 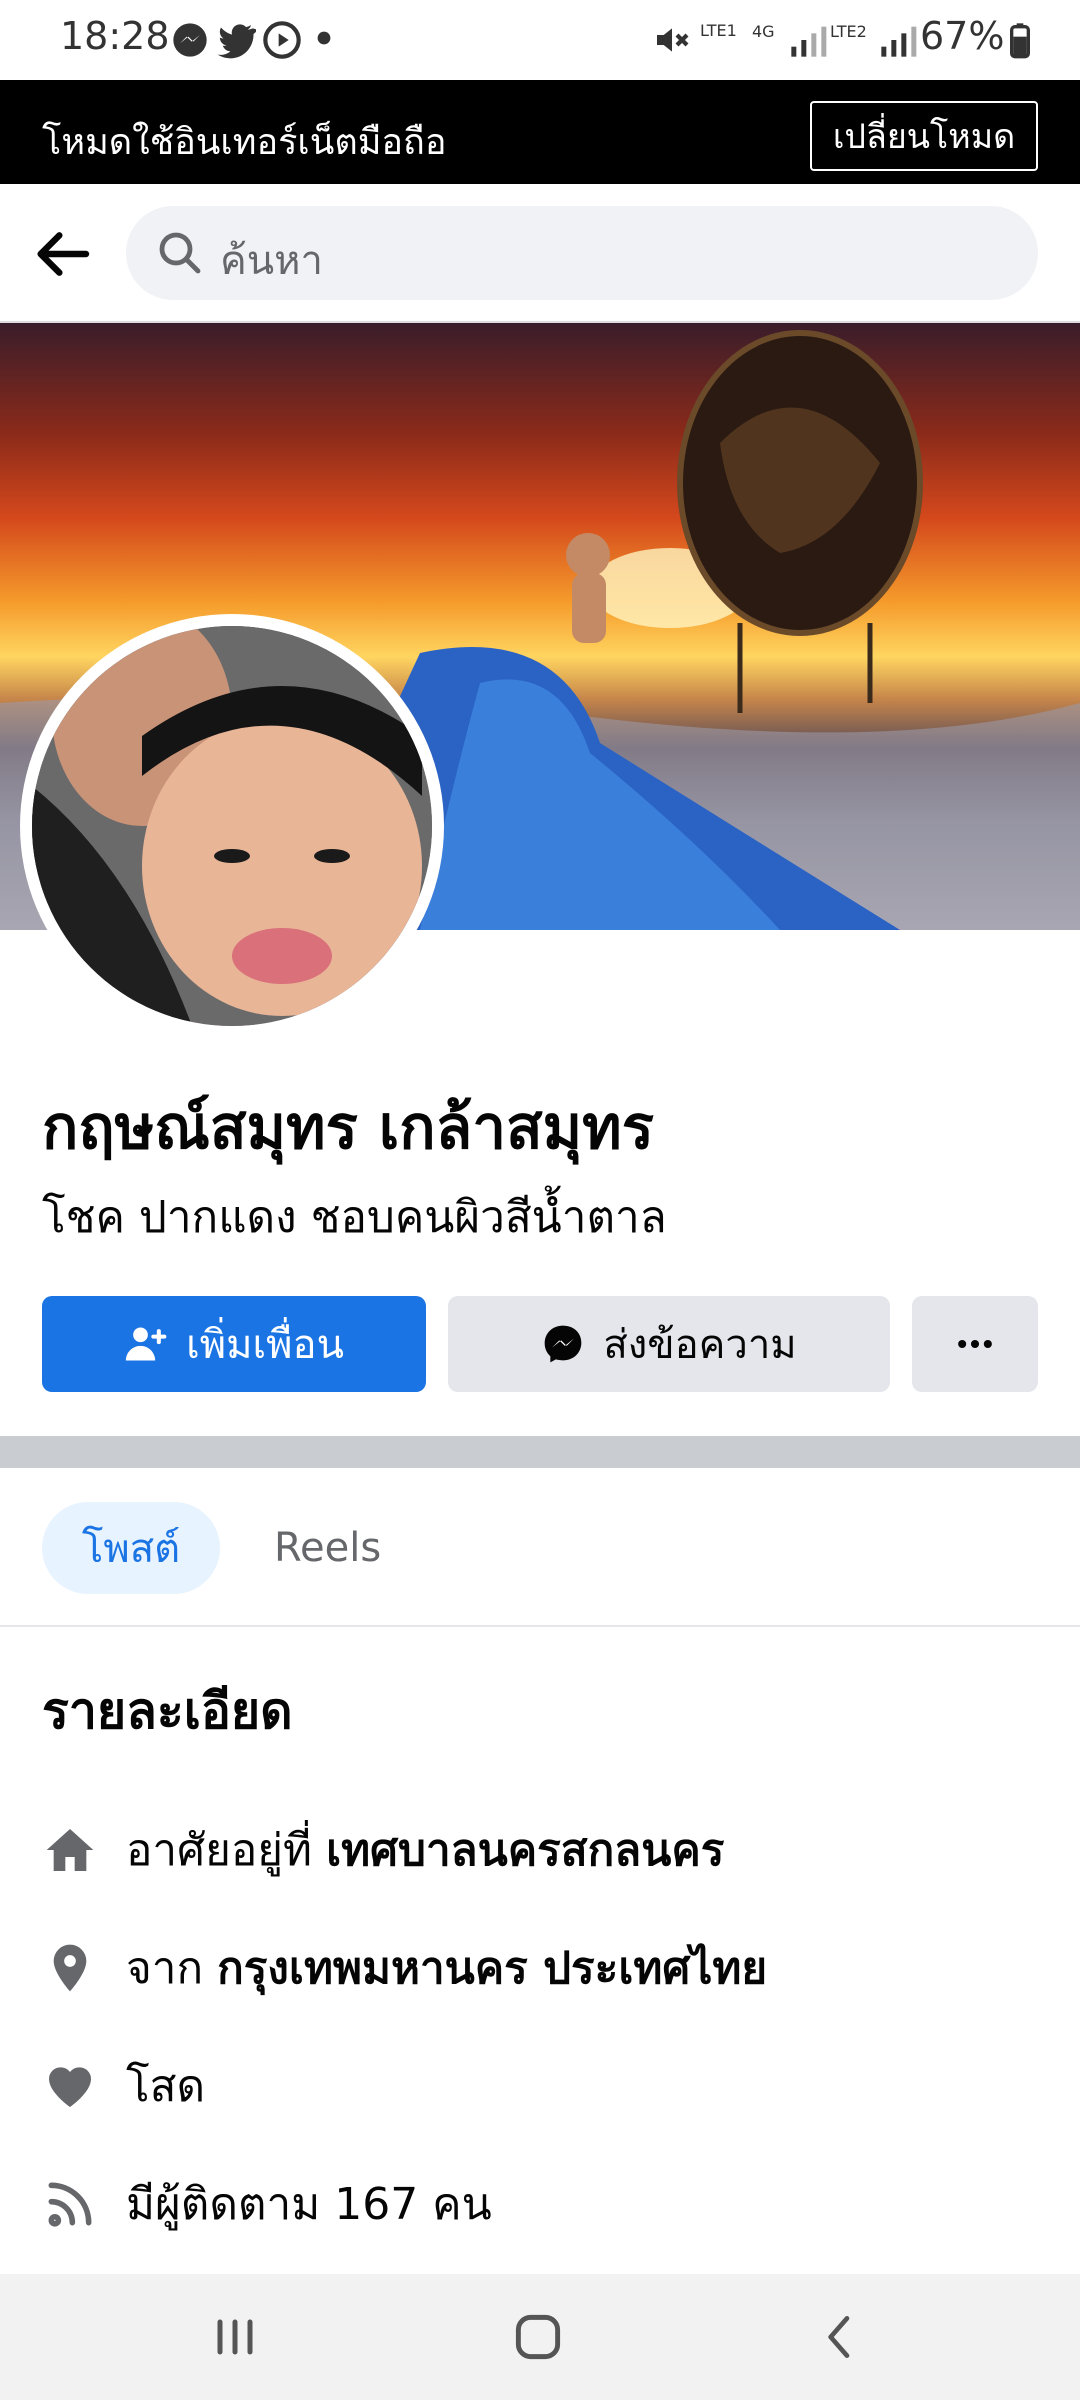 What do you see at coordinates (271, 261) in the screenshot?
I see `search-placeholder: ค้นหา` at bounding box center [271, 261].